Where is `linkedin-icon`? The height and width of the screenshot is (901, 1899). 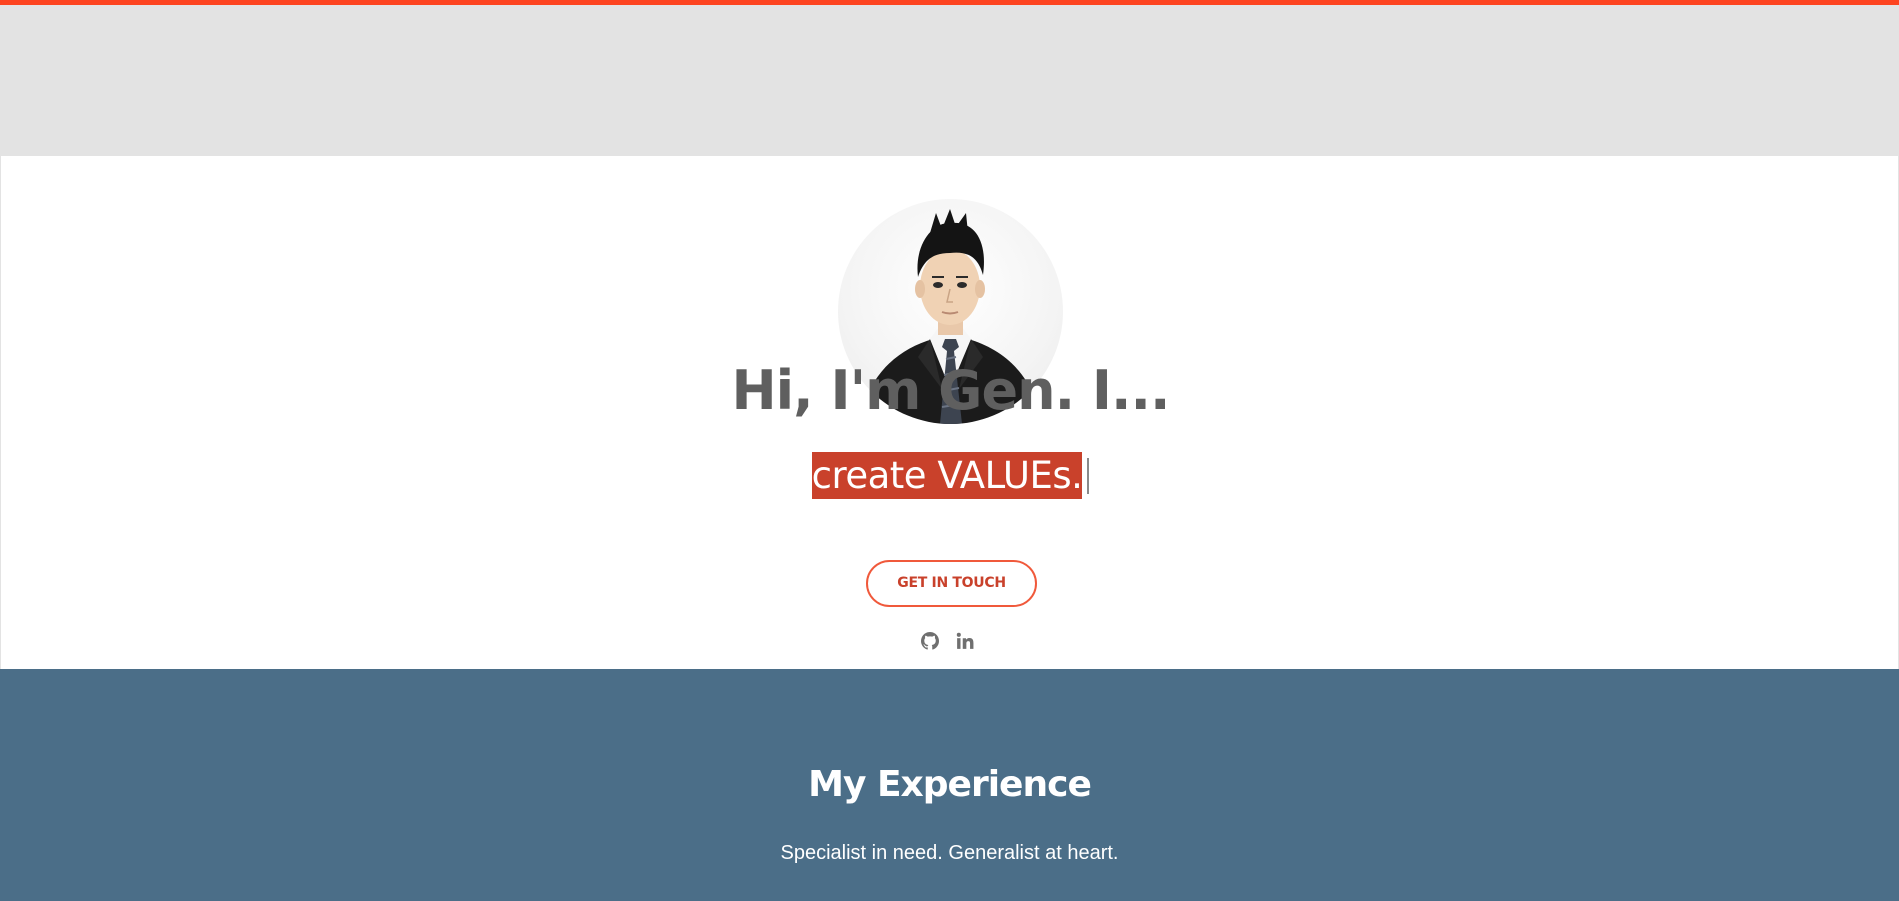 linkedin-icon is located at coordinates (965, 640).